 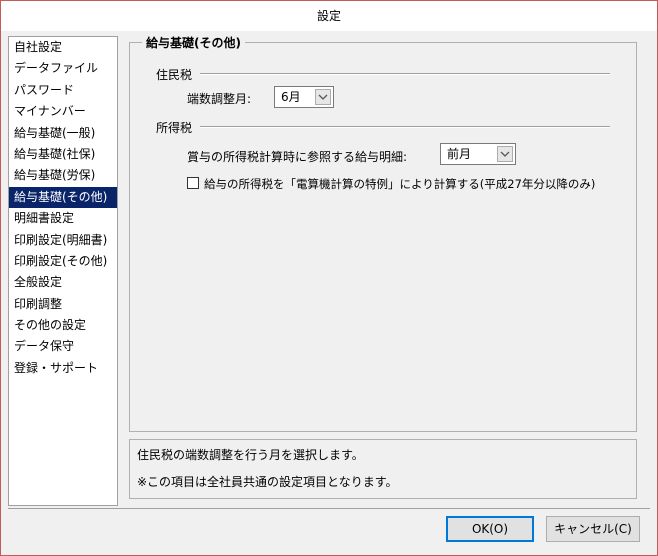 What do you see at coordinates (63, 282) in the screenshot?
I see `sidebar-item: 全般設定` at bounding box center [63, 282].